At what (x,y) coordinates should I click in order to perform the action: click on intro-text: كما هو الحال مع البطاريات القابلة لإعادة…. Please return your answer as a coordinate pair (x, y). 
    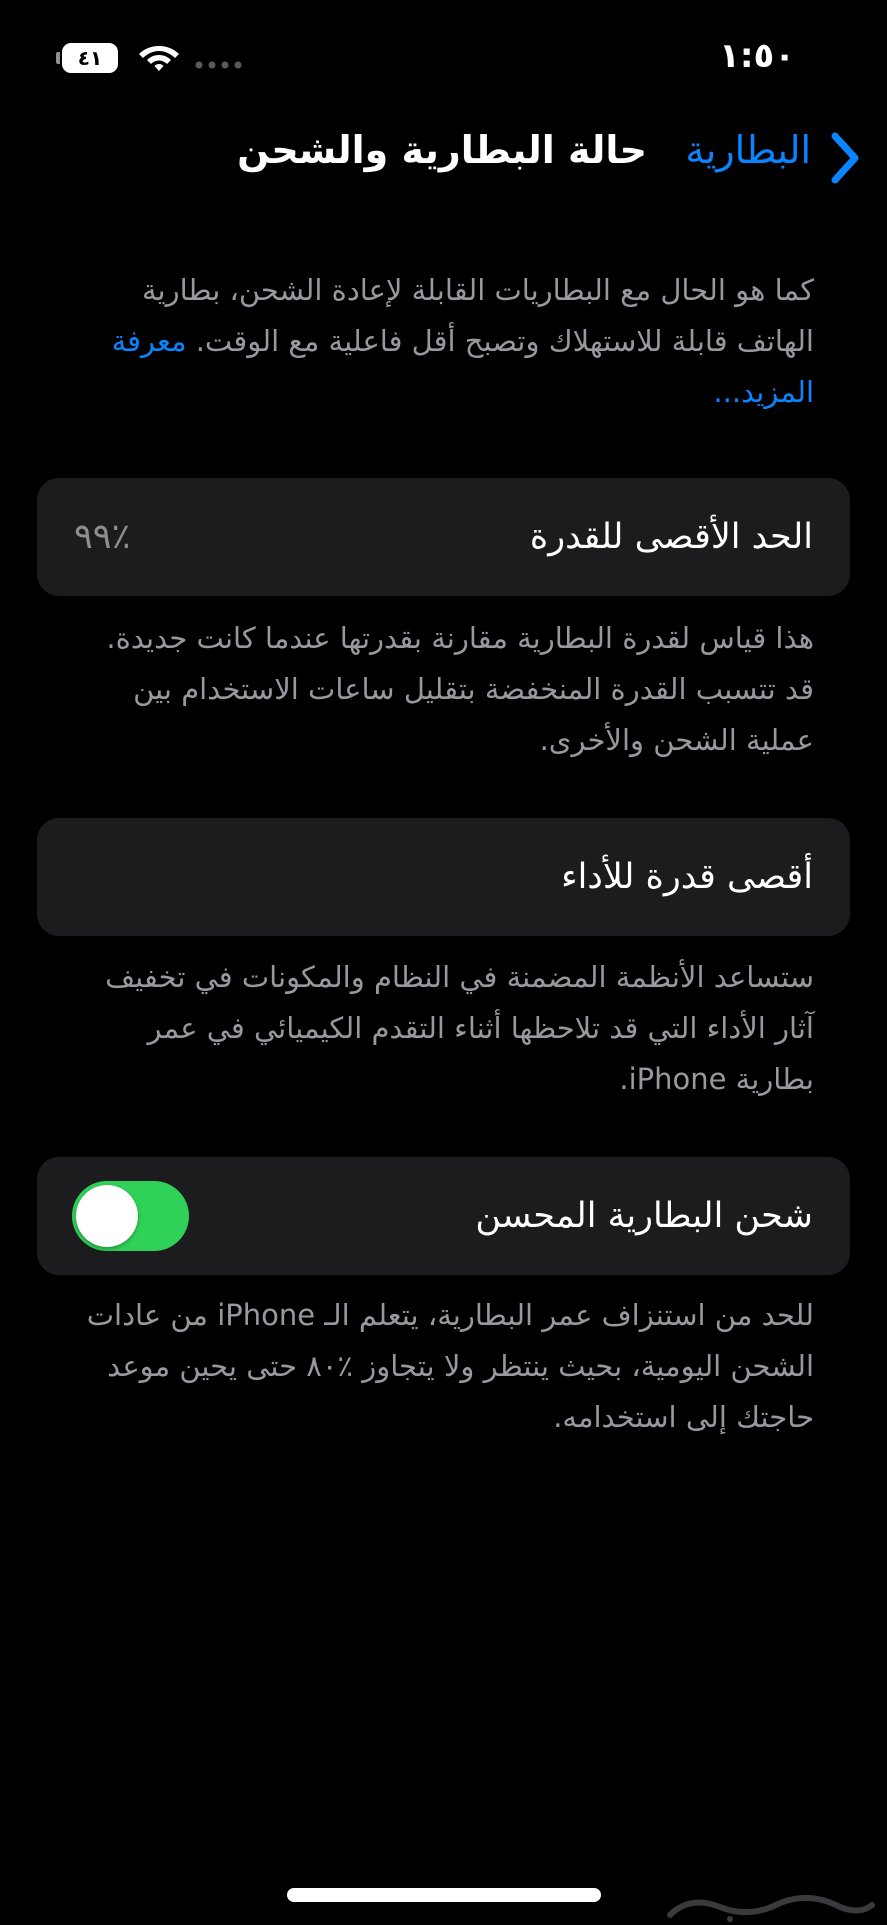
    Looking at the image, I should click on (443, 341).